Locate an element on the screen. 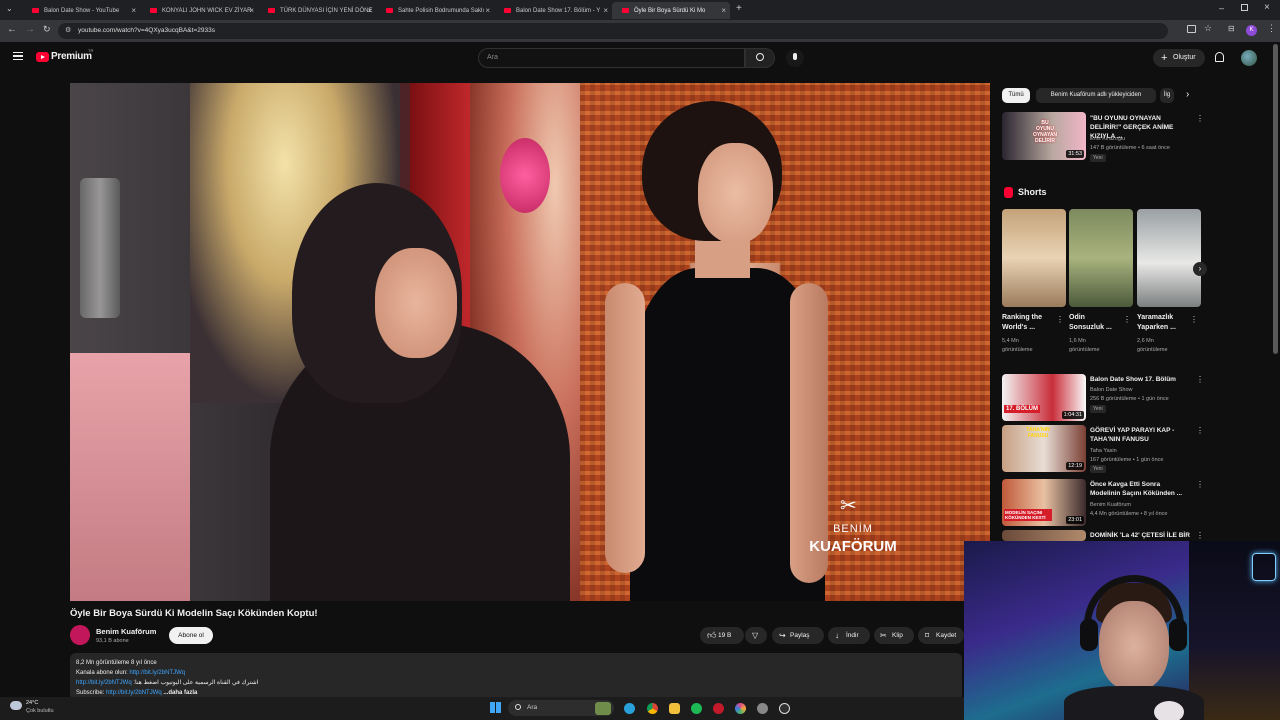 The width and height of the screenshot is (1280, 720). video-channel: Taha Yasin is located at coordinates (1145, 451).